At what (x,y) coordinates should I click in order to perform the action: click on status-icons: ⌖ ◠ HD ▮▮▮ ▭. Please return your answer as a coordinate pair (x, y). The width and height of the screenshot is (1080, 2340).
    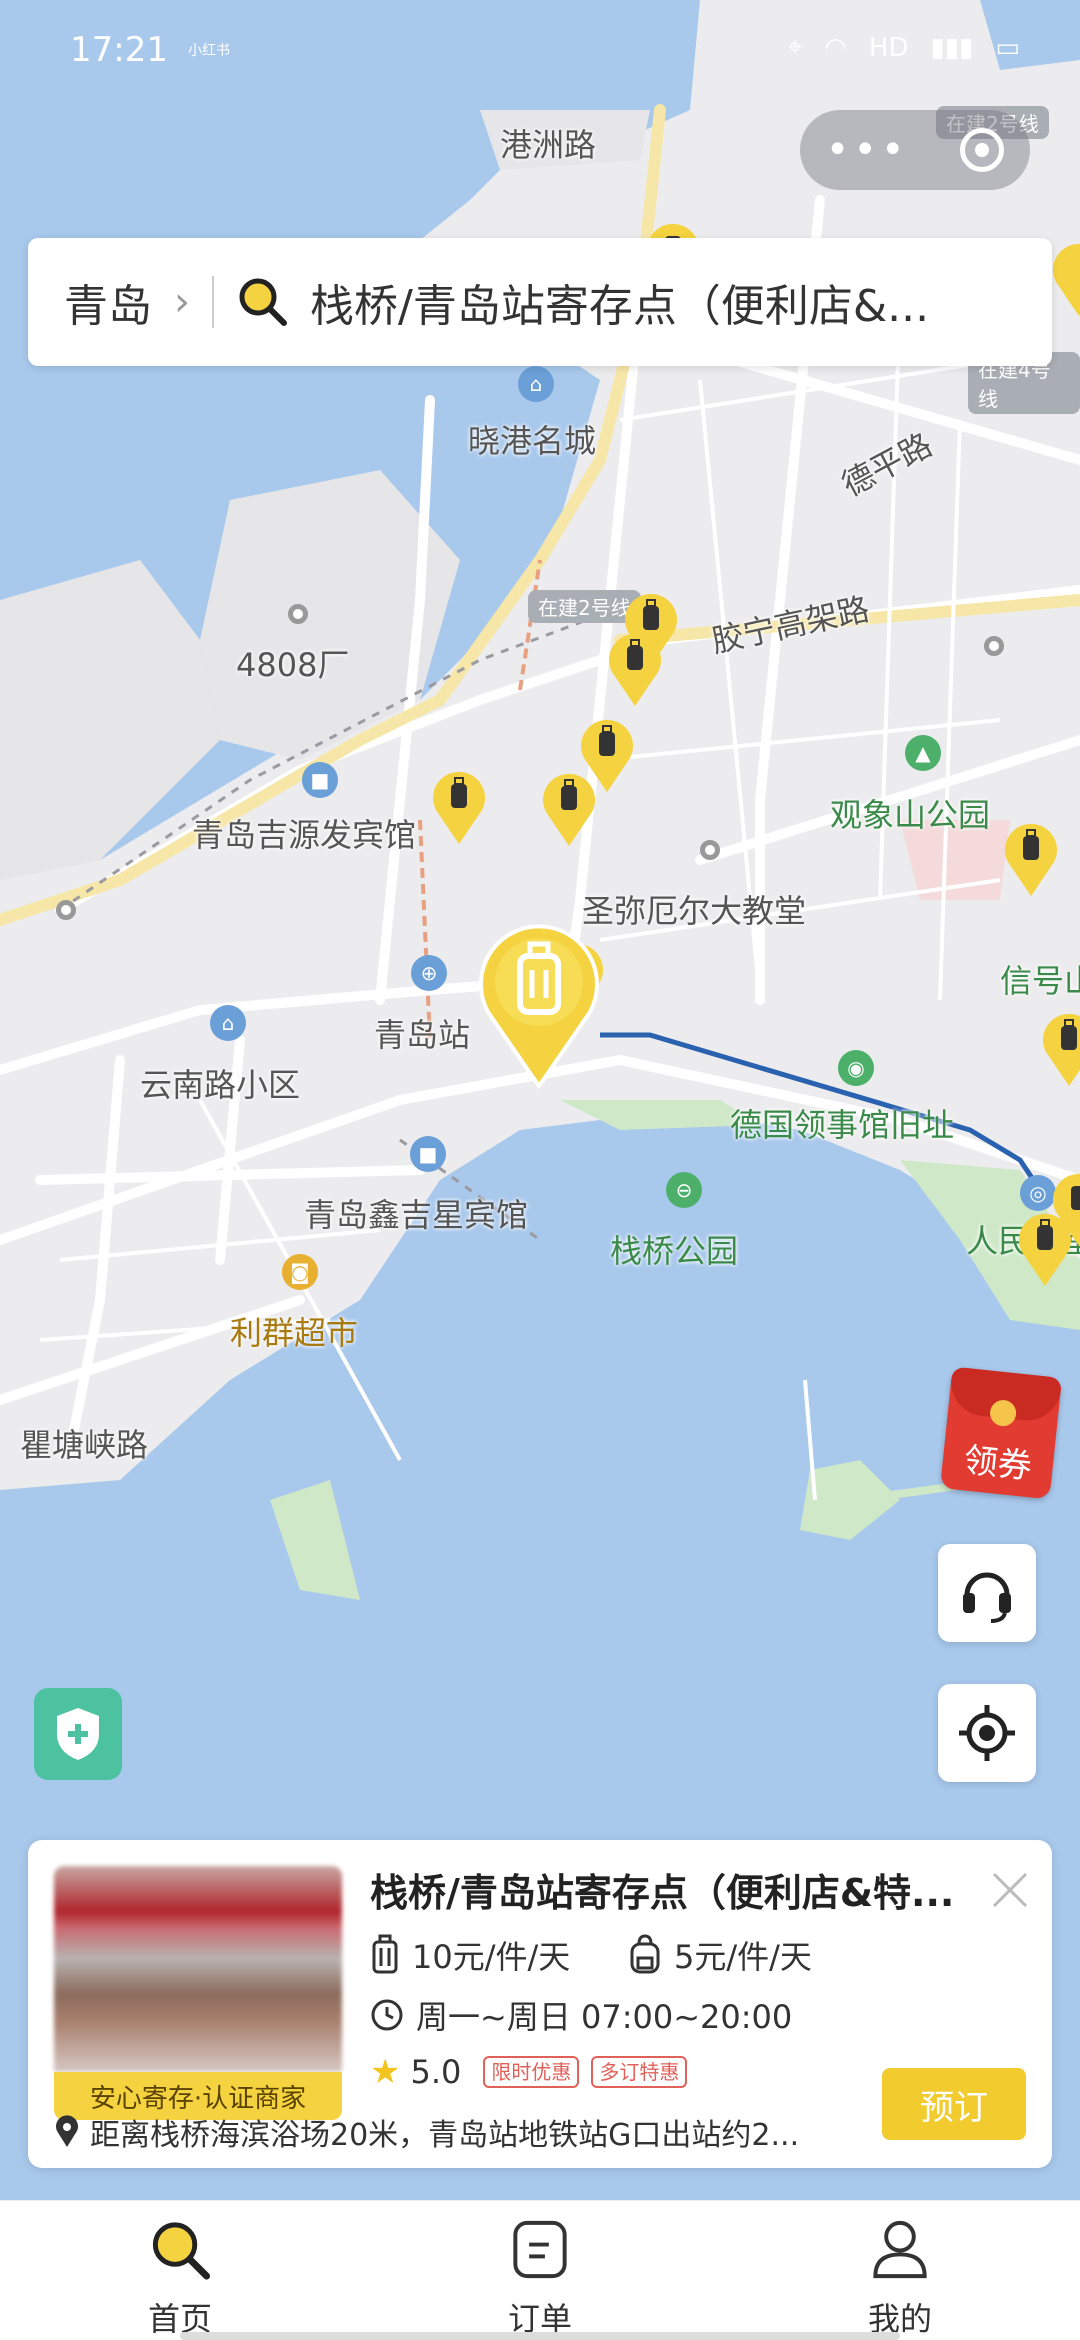
    Looking at the image, I should click on (904, 47).